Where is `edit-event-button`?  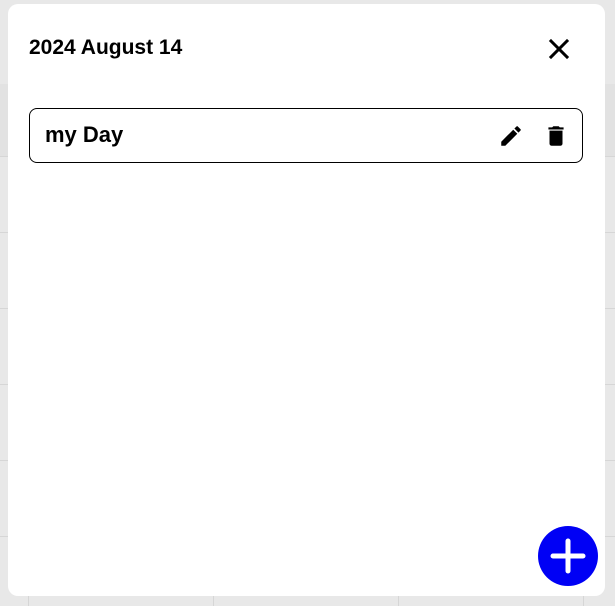
edit-event-button is located at coordinates (511, 136).